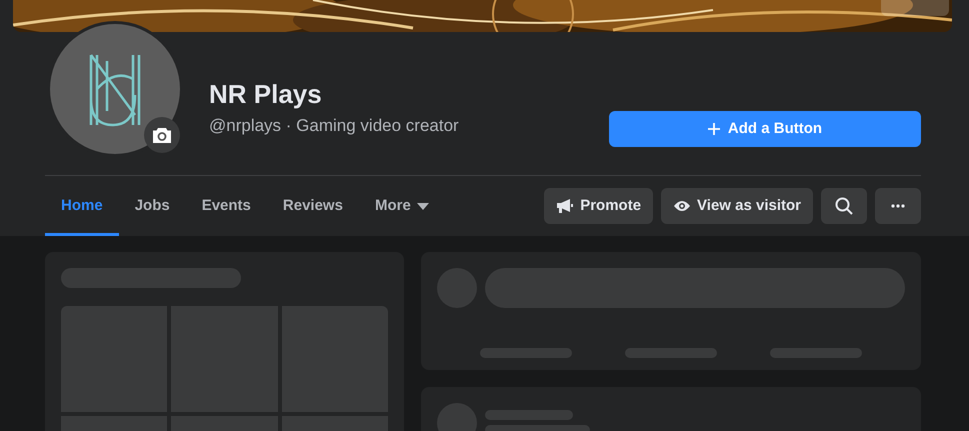 The height and width of the screenshot is (431, 969). I want to click on camera-button, so click(162, 135).